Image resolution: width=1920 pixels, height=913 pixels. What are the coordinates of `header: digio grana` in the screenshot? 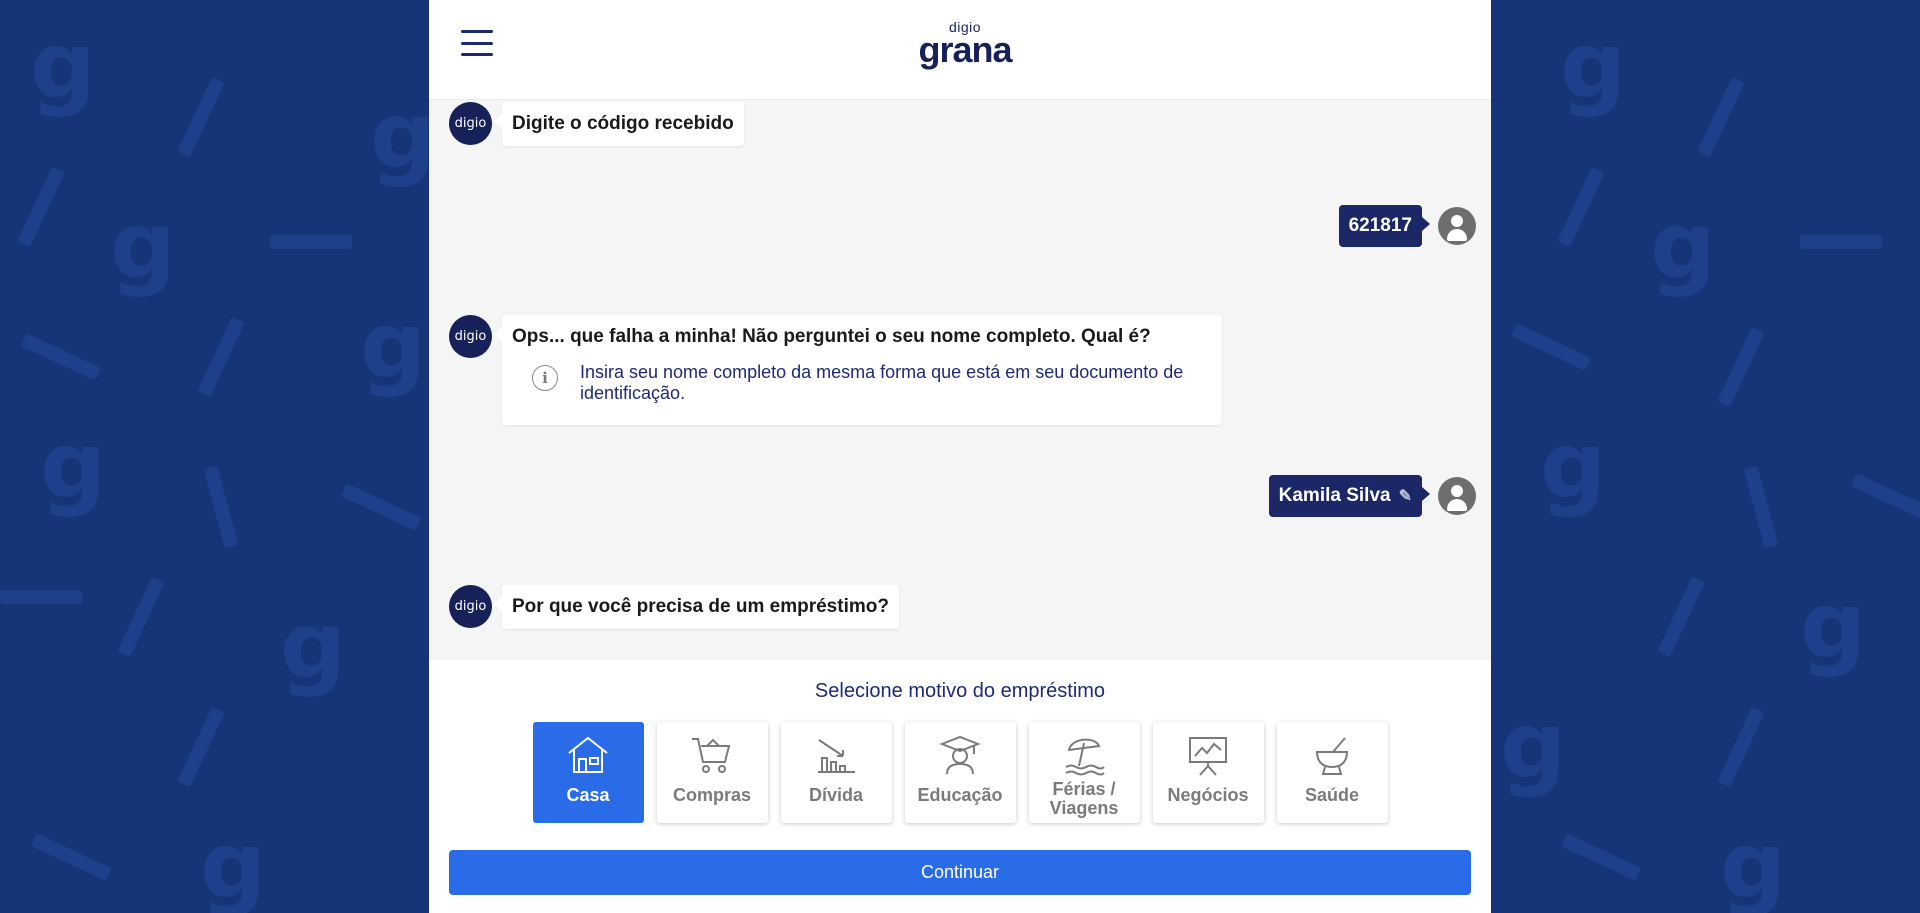 It's located at (960, 50).